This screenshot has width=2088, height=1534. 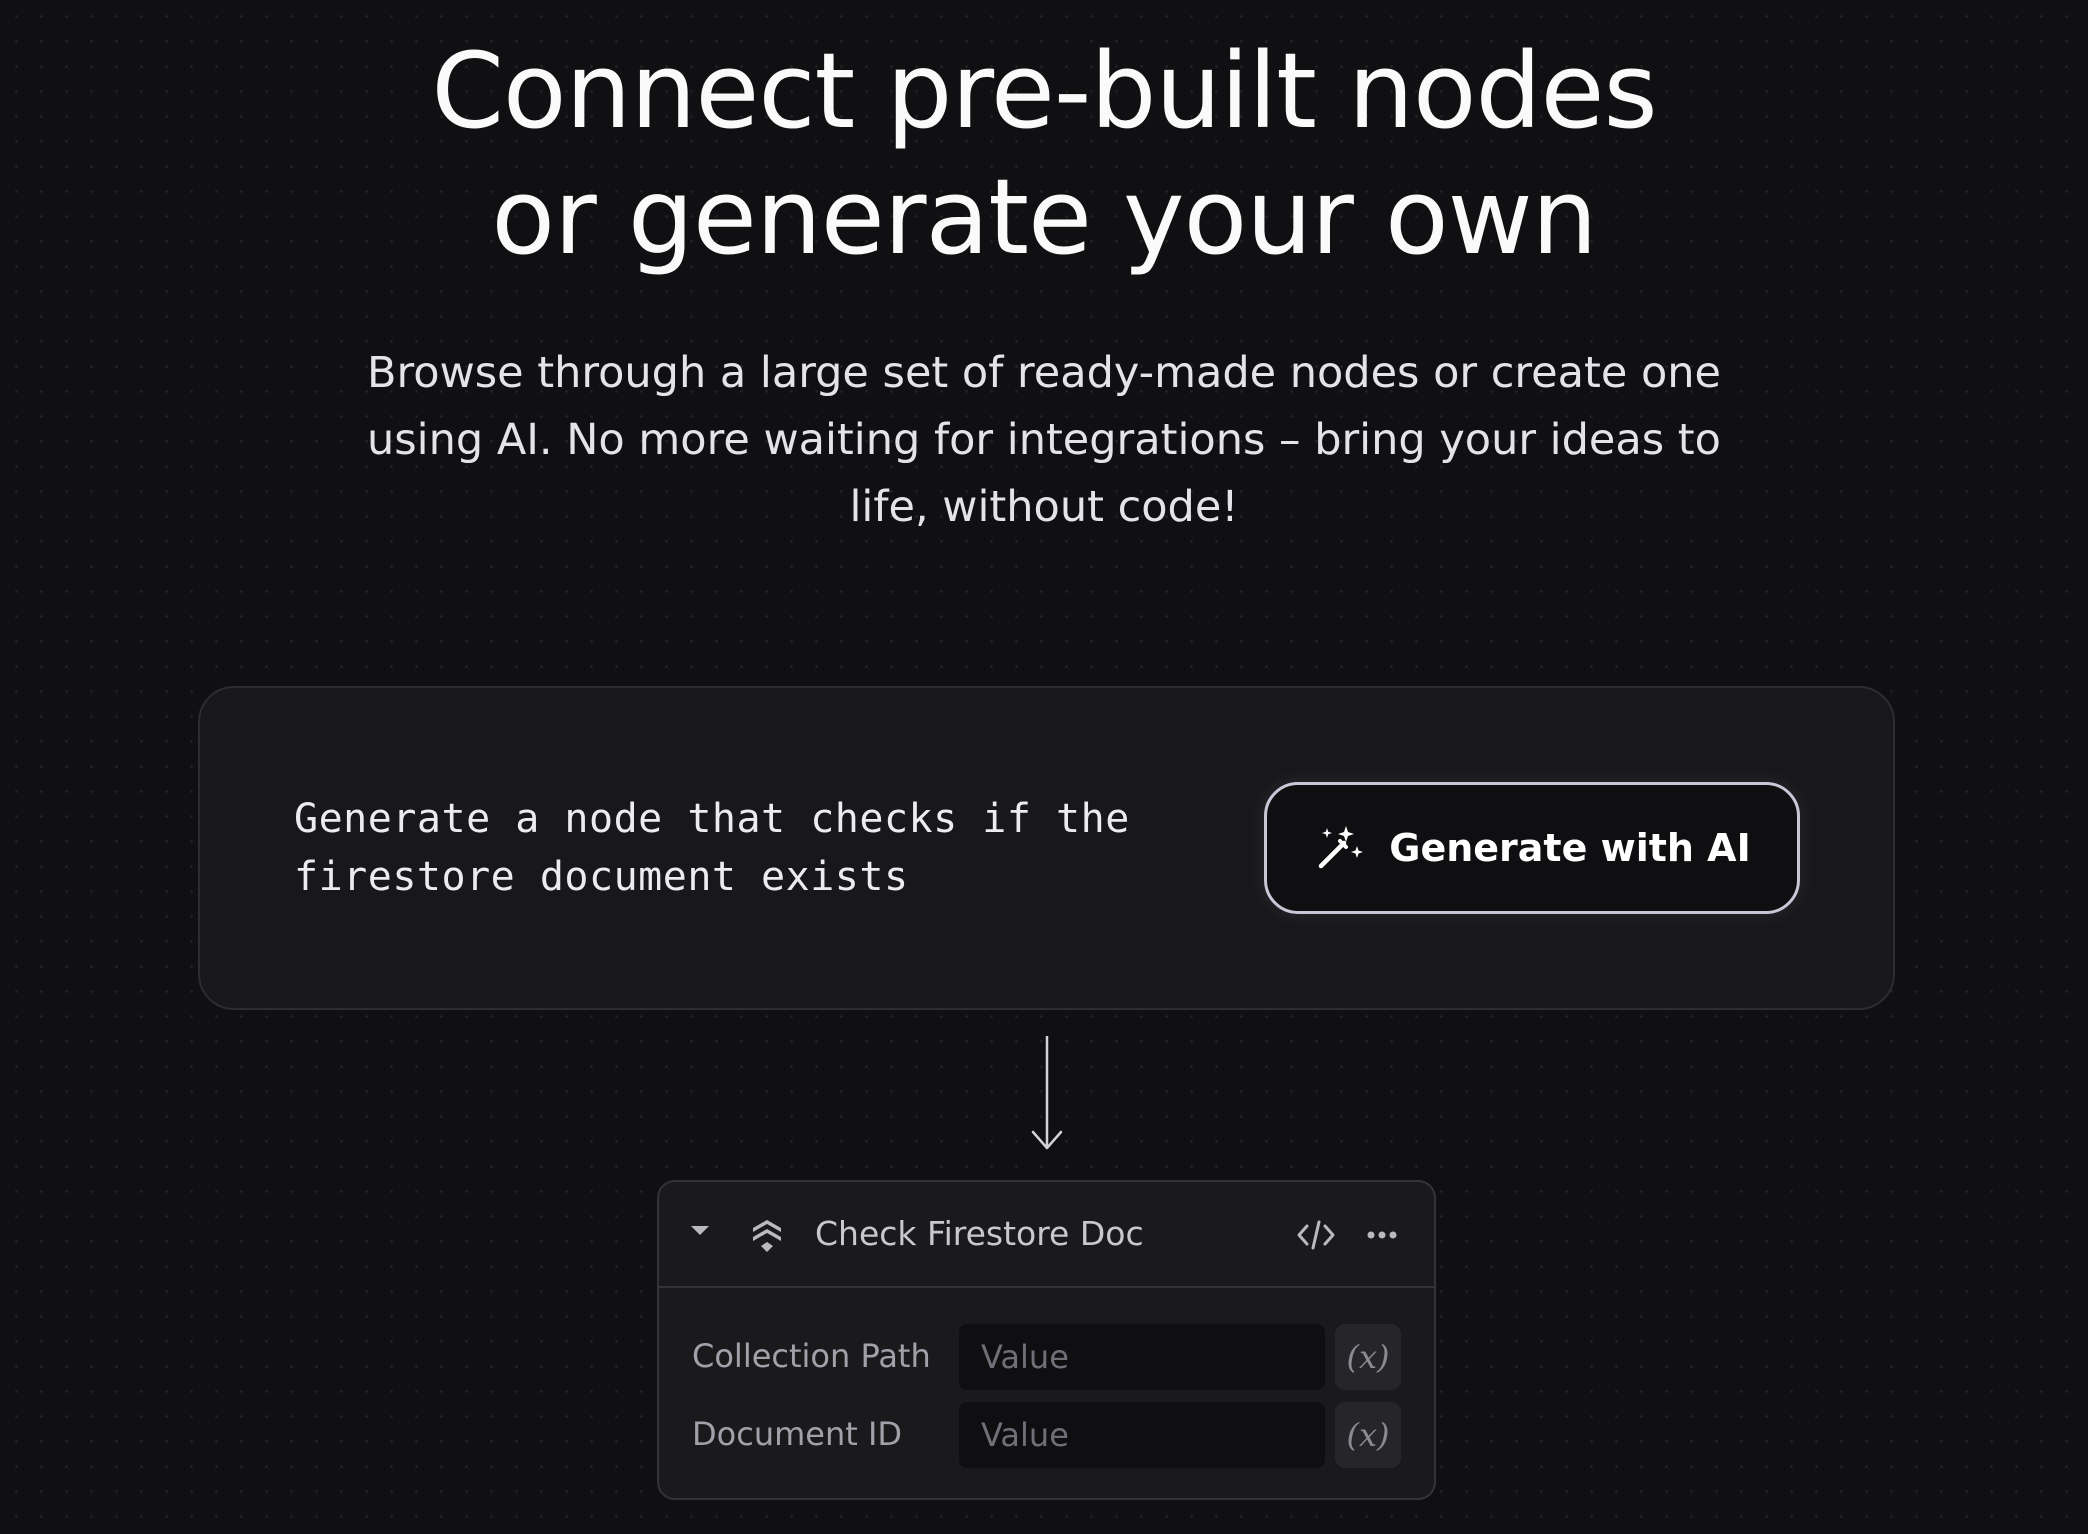 I want to click on collection-path-variable-button: (x), so click(x=1368, y=1357).